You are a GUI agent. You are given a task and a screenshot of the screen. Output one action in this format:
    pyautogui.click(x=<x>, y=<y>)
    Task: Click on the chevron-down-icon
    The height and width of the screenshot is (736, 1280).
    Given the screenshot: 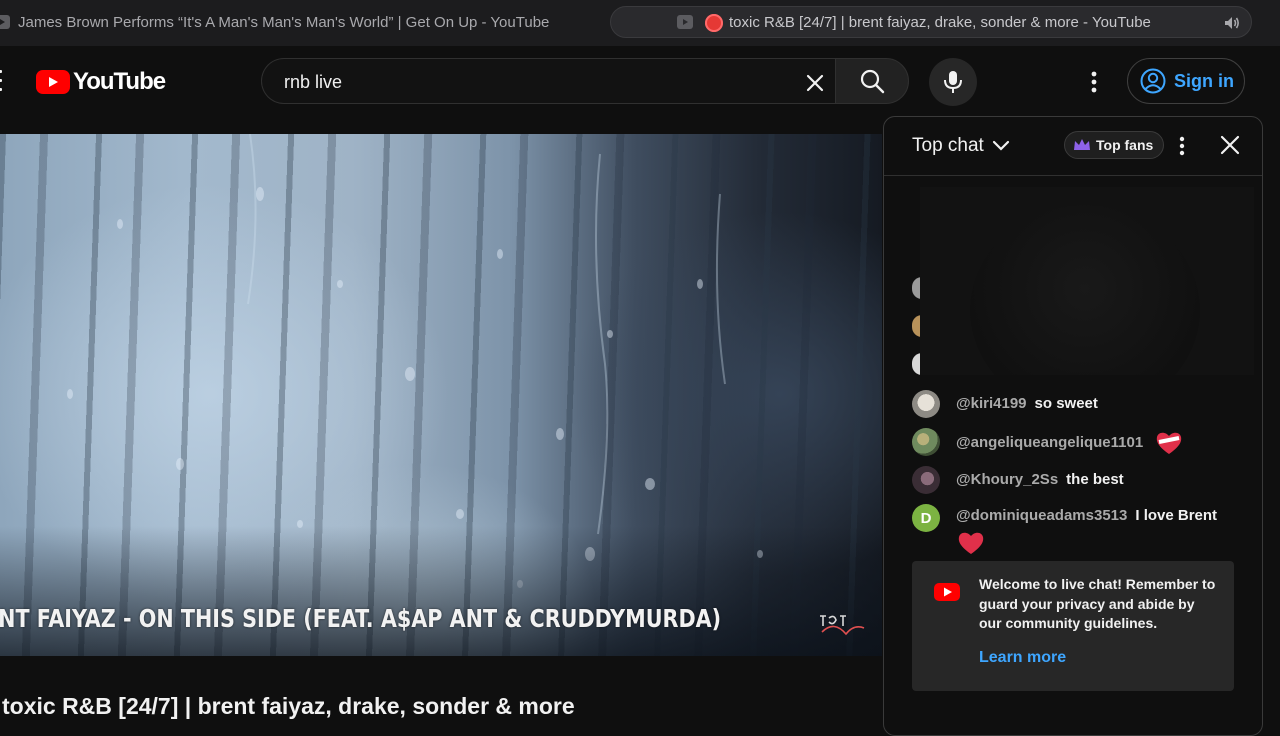 What is the action you would take?
    pyautogui.click(x=1000, y=145)
    